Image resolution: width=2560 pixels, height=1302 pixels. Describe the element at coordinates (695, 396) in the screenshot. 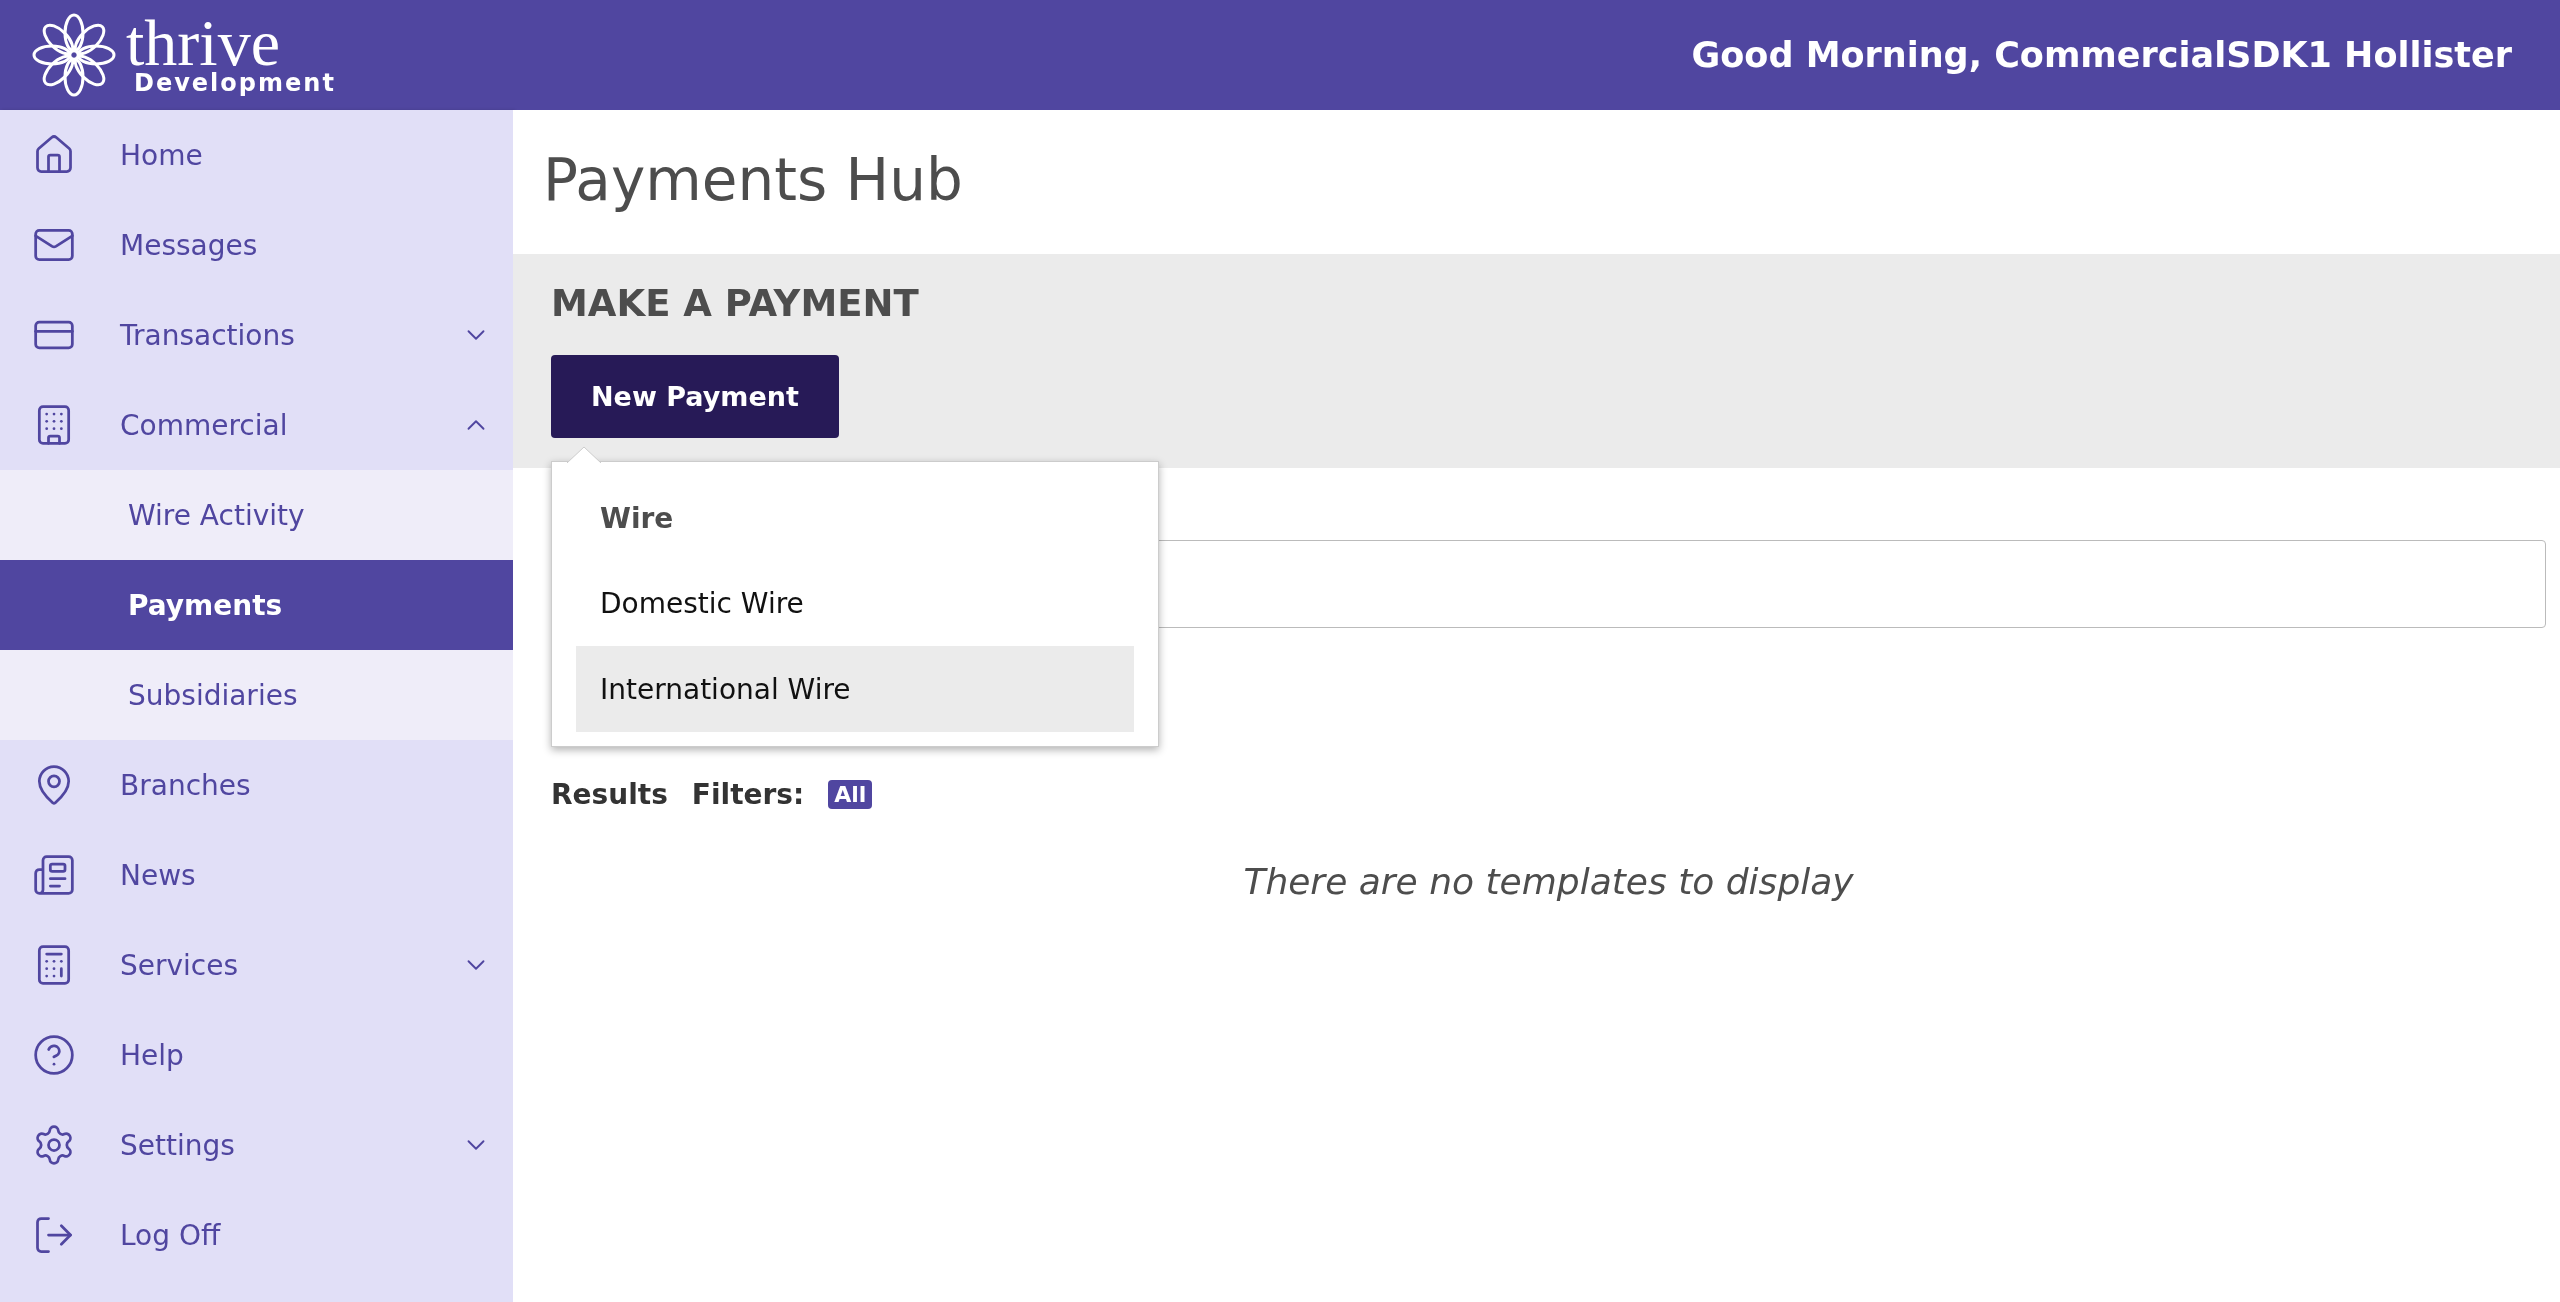

I see `new-payment-button: New Payment` at that location.